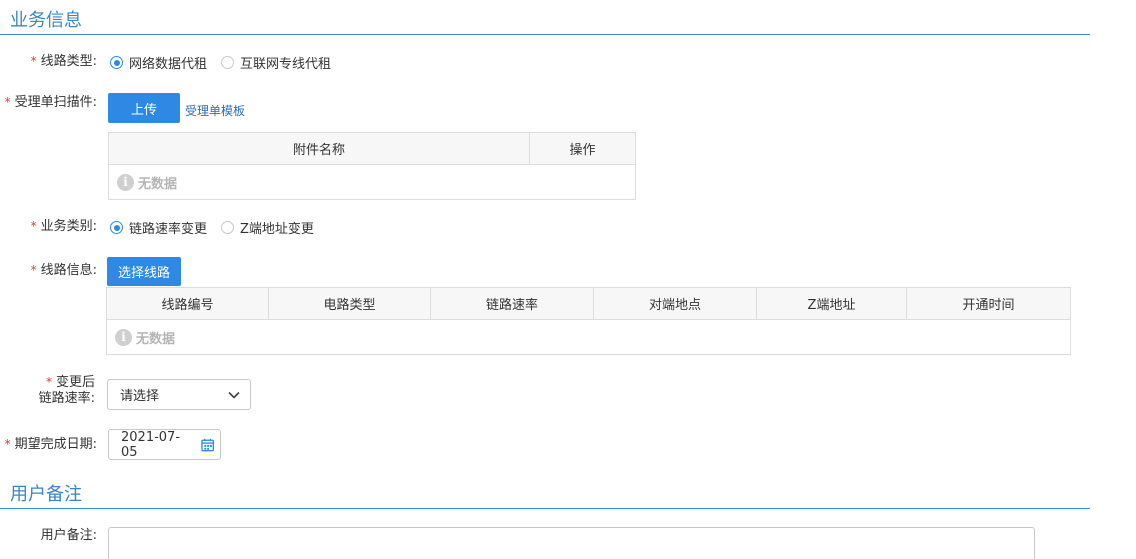 Image resolution: width=1136 pixels, height=559 pixels. Describe the element at coordinates (277, 229) in the screenshot. I see `radio-label: Z端地址变更` at that location.